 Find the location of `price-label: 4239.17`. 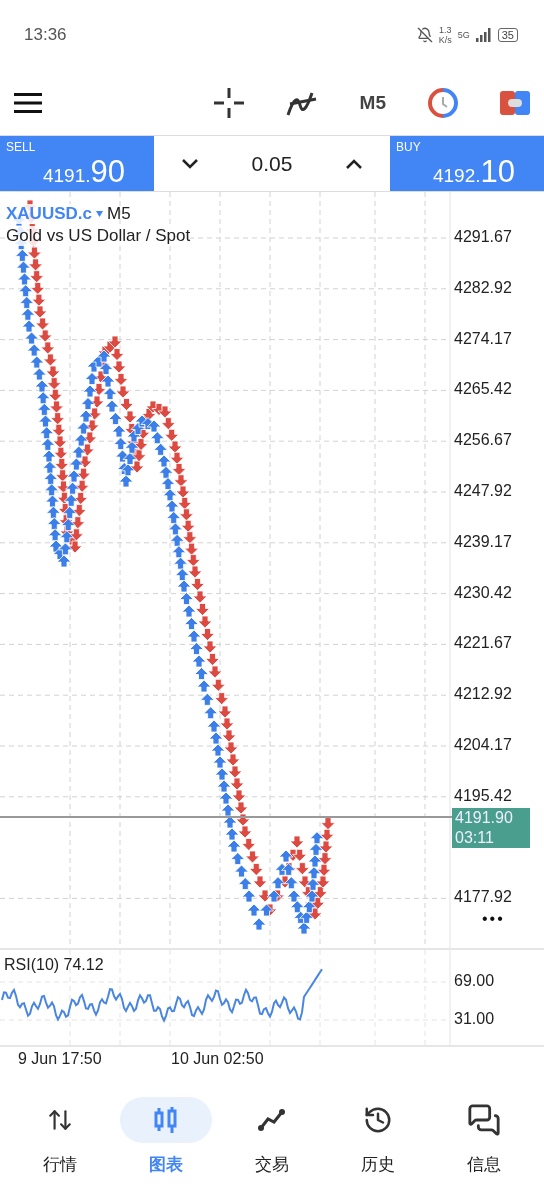

price-label: 4239.17 is located at coordinates (483, 541).